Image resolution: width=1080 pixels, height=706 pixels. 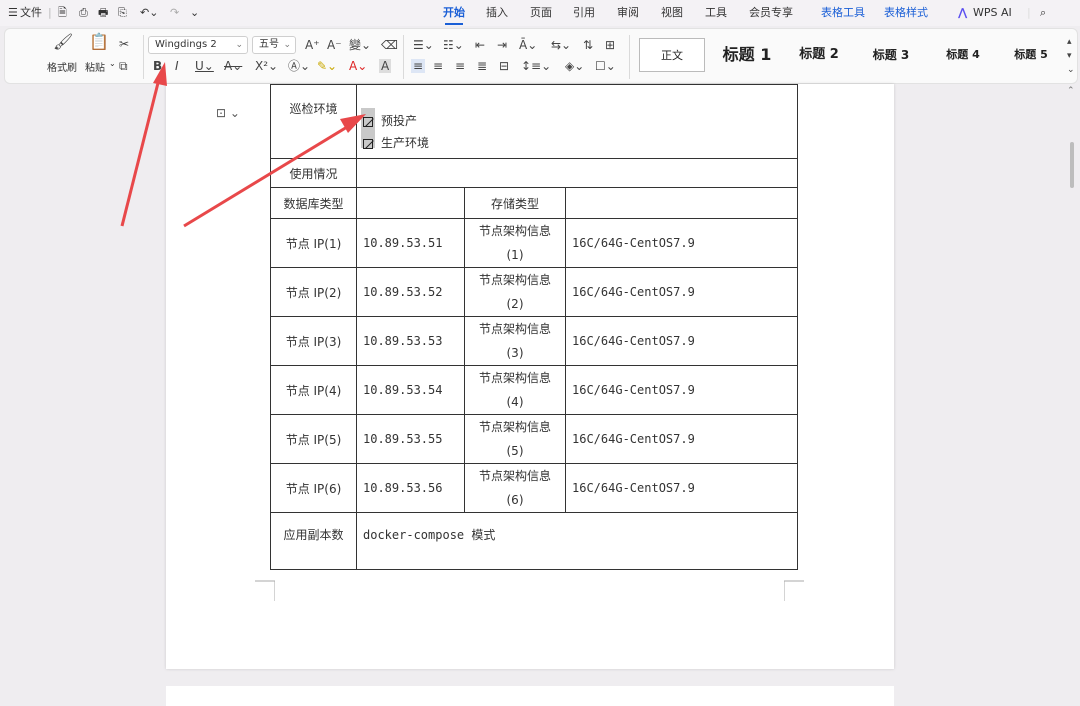 I want to click on font-name-select: Wingdings 2 ⌄, so click(x=198, y=45).